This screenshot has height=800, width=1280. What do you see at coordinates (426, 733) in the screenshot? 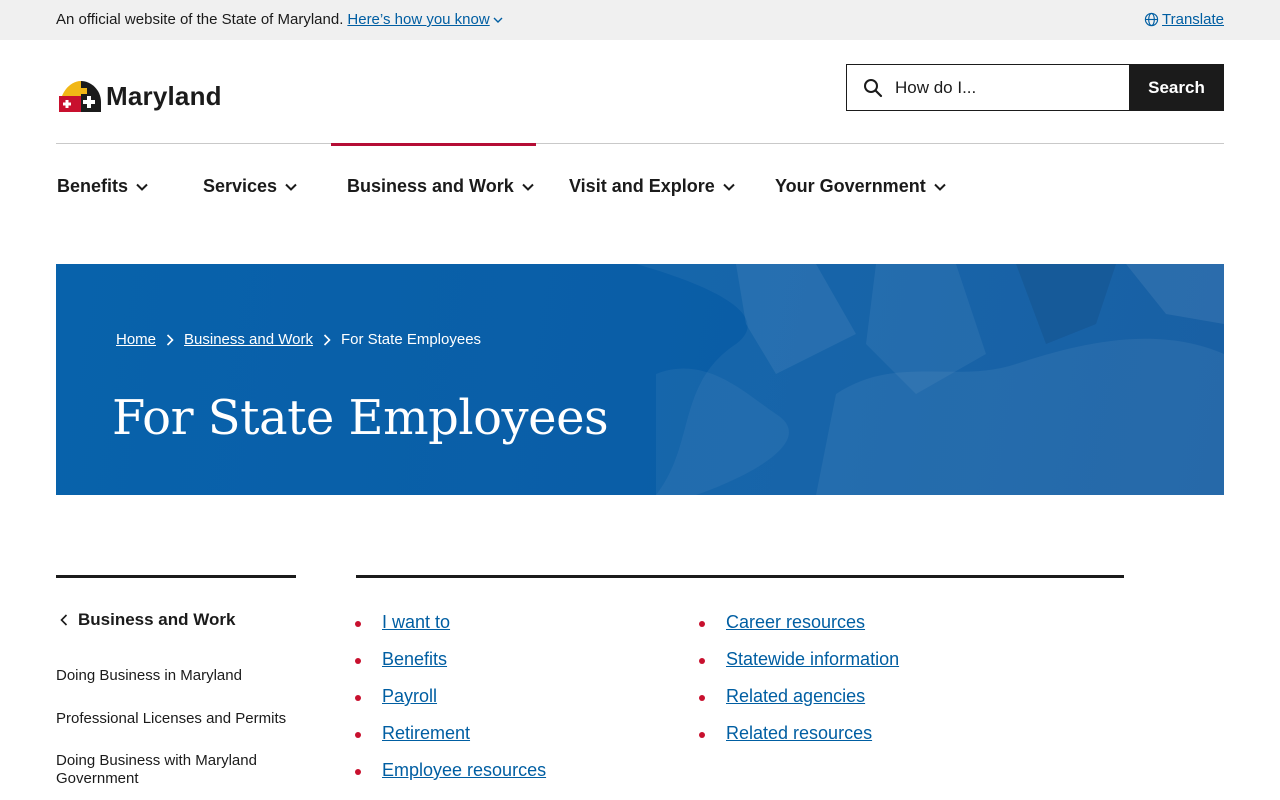
I see `link-retirement: Retirement` at bounding box center [426, 733].